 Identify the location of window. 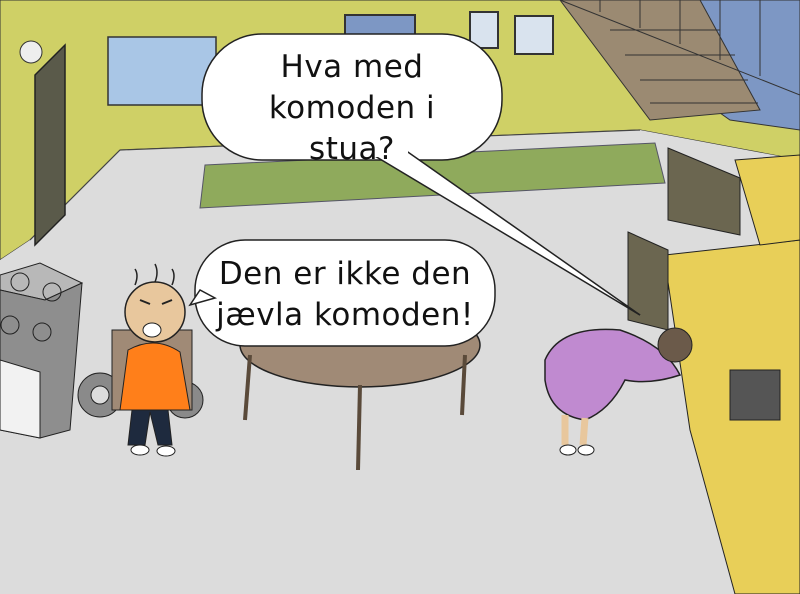
(162, 71).